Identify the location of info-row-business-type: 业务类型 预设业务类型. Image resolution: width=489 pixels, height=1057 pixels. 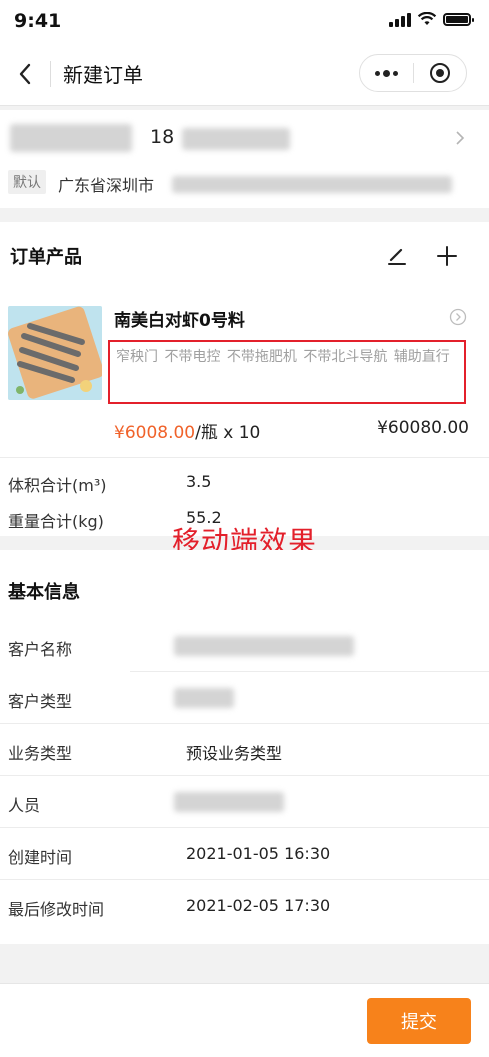
(244, 750).